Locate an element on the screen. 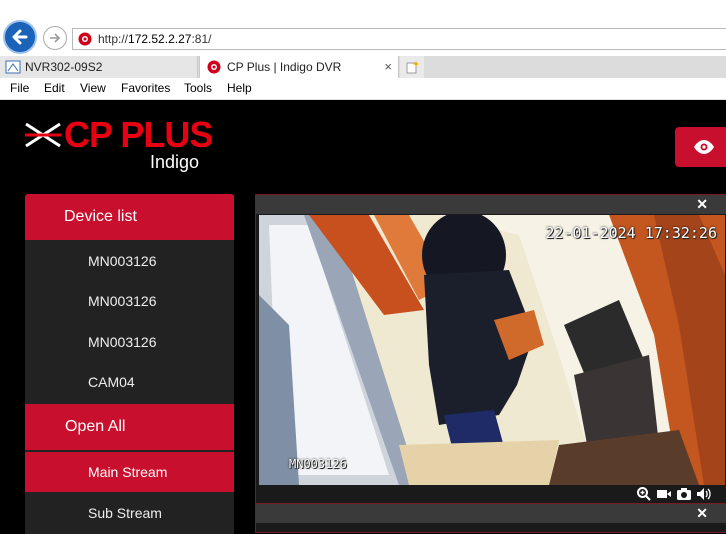 This screenshot has width=726, height=534. back-button is located at coordinates (20, 37).